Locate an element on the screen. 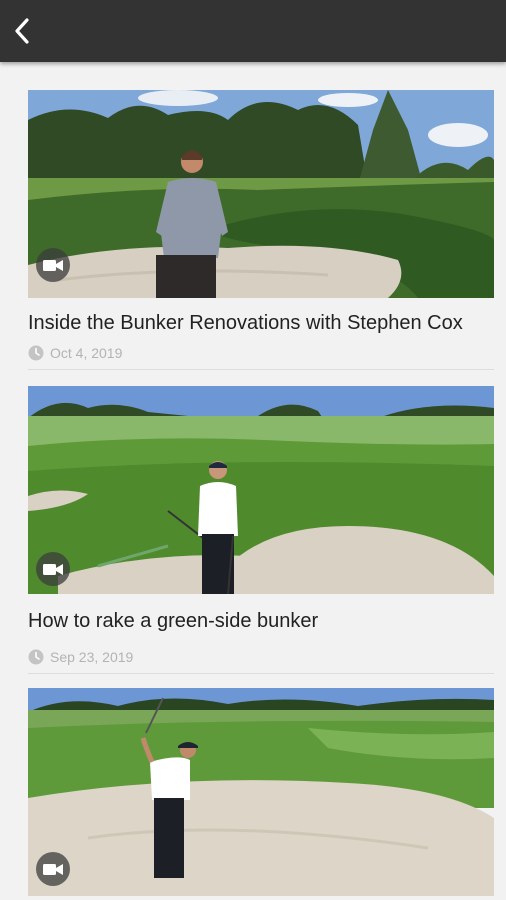 Image resolution: width=506 pixels, height=900 pixels. video-meta: Sep 23, 2019 is located at coordinates (261, 657).